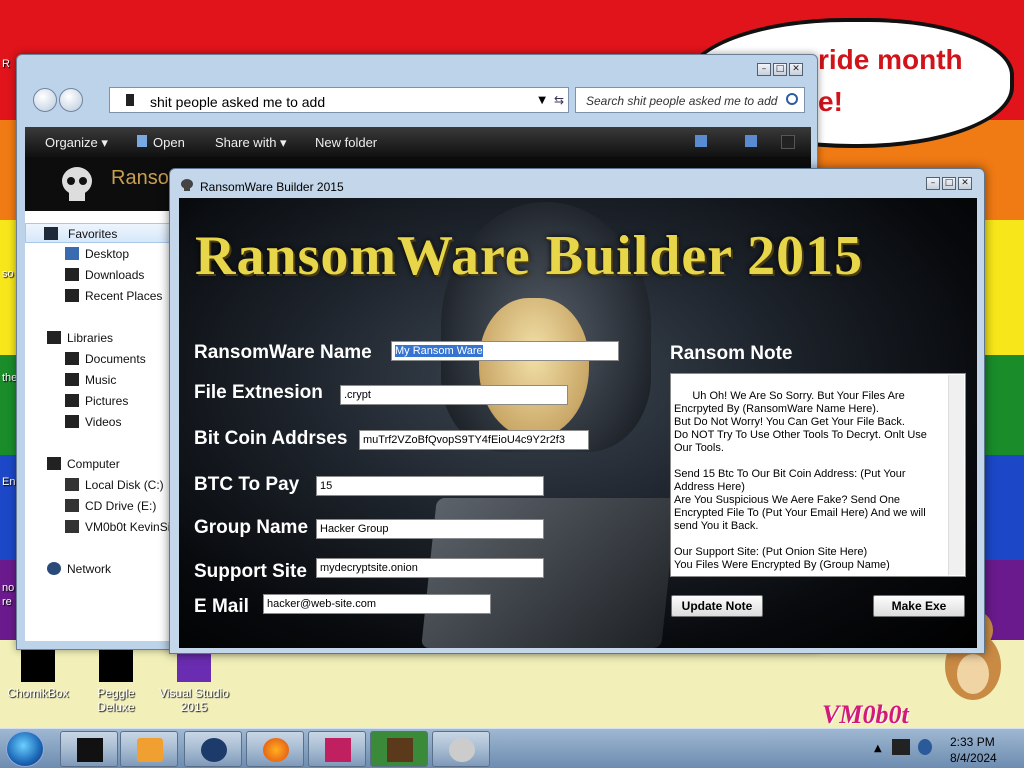 Image resolution: width=1024 pixels, height=768 pixels. What do you see at coordinates (542, 100) in the screenshot?
I see `chevron-down-icon: ▼` at bounding box center [542, 100].